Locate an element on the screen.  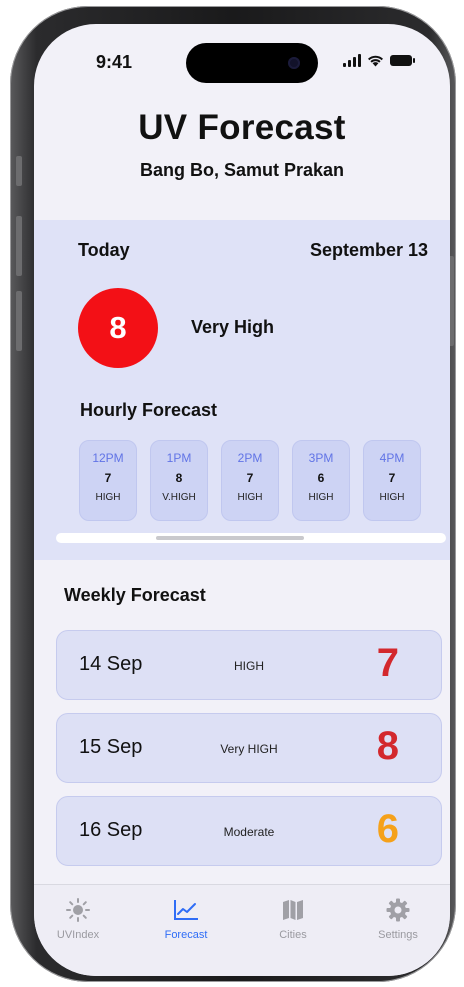
battery-icon is located at coordinates (402, 60).